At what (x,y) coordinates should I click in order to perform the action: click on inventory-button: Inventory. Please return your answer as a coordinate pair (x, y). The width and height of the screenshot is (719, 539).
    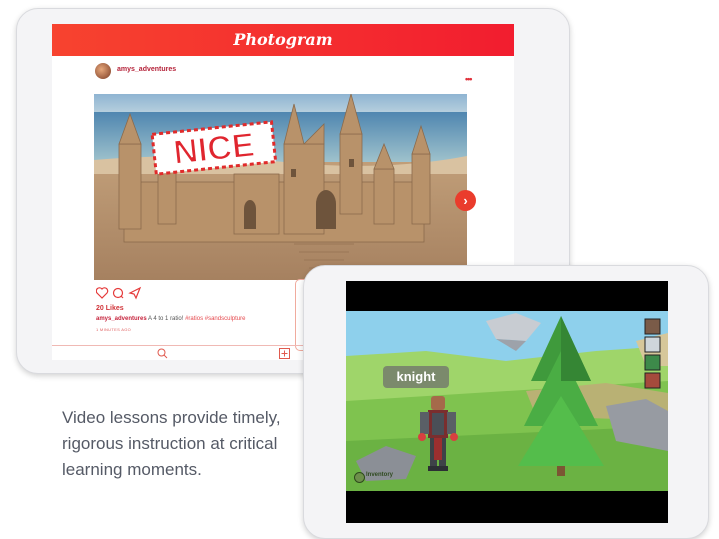
    Looking at the image, I should click on (383, 477).